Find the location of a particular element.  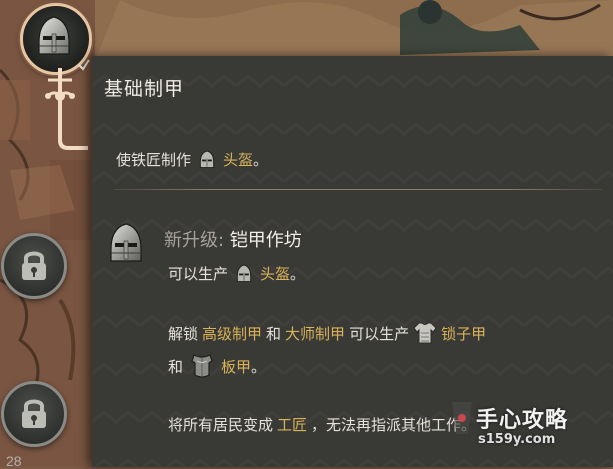

line1-item: 头盔 is located at coordinates (275, 273).